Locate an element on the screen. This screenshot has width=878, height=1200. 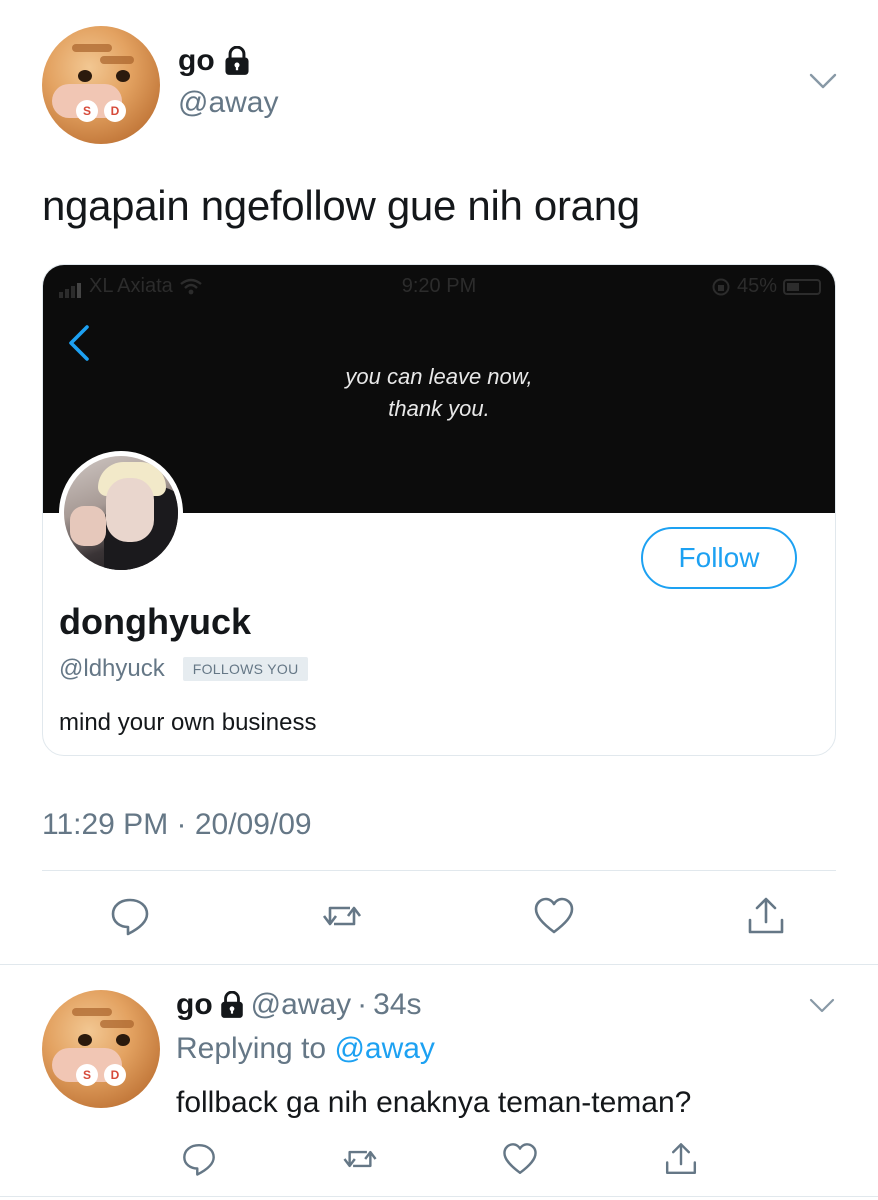
profile-handle-row: @ldhyuck FOLLOWS YOU is located at coordinates (184, 669).